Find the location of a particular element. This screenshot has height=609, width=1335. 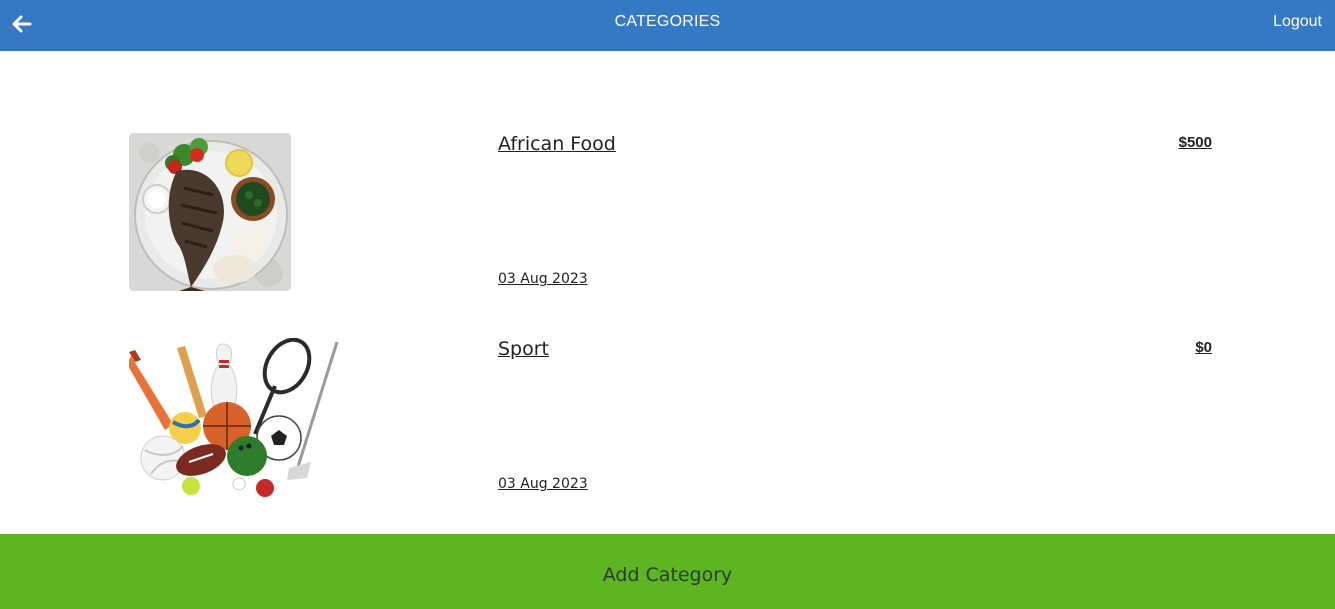

page-title: CATEGORIES is located at coordinates (667, 21).